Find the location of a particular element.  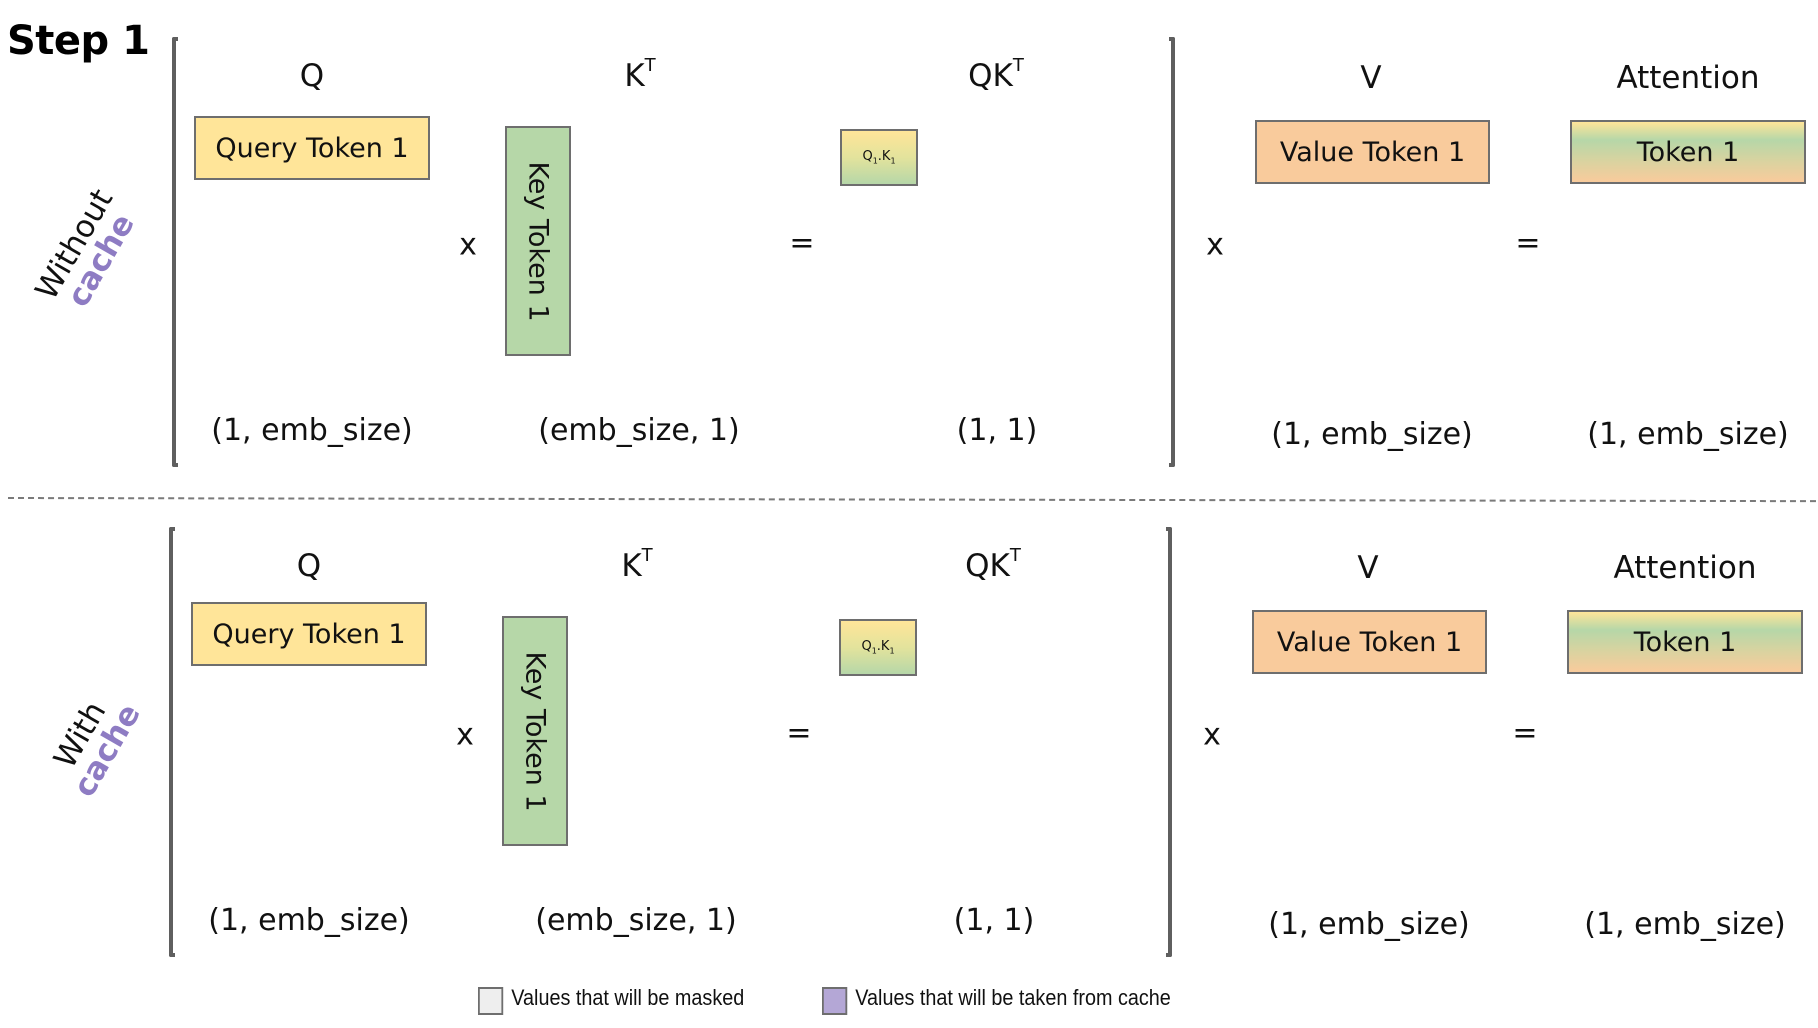

legend-swatch-from-cache is located at coordinates (835, 1001).